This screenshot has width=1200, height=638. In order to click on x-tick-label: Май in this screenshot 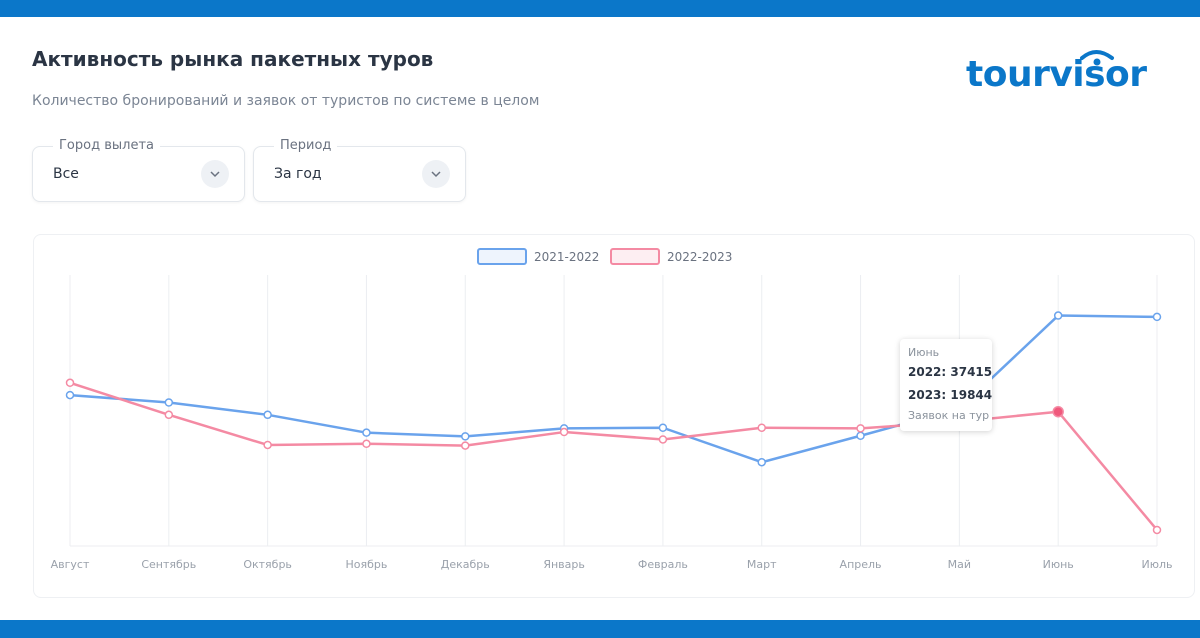, I will do `click(959, 564)`.